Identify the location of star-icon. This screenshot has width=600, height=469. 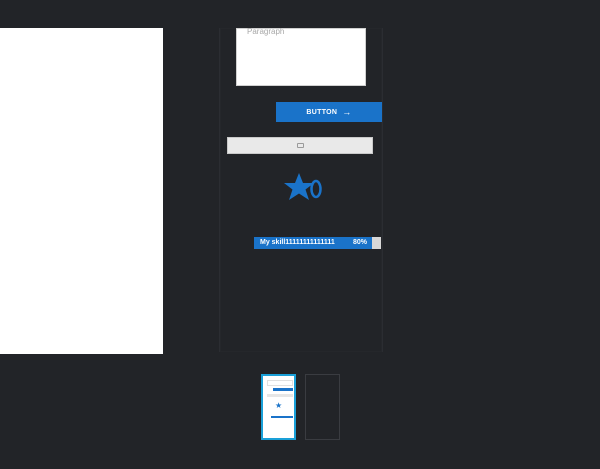
(299, 186).